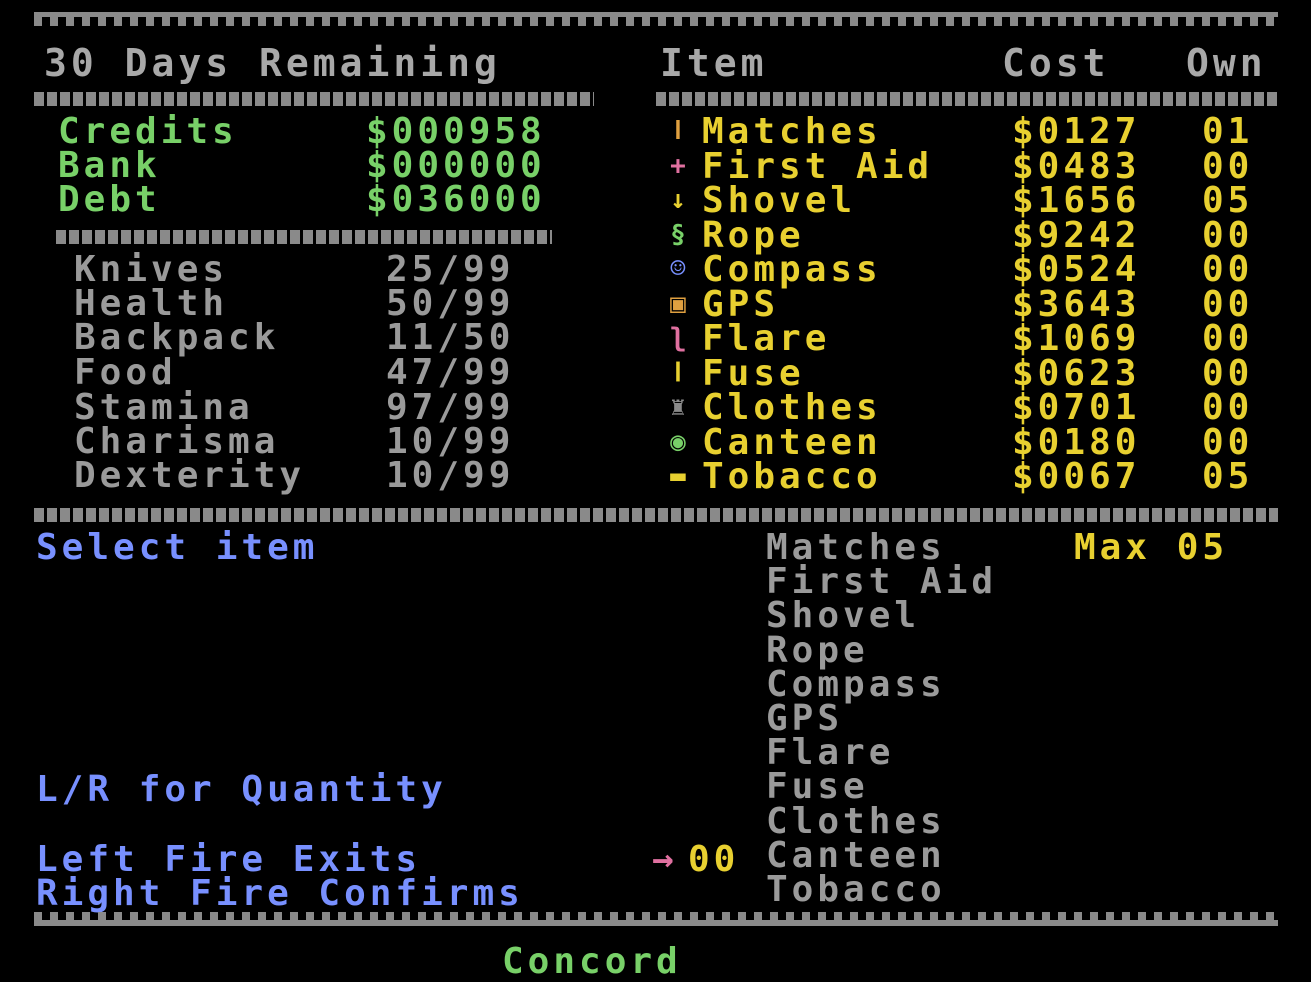  What do you see at coordinates (656, 515) in the screenshot?
I see `middle-border` at bounding box center [656, 515].